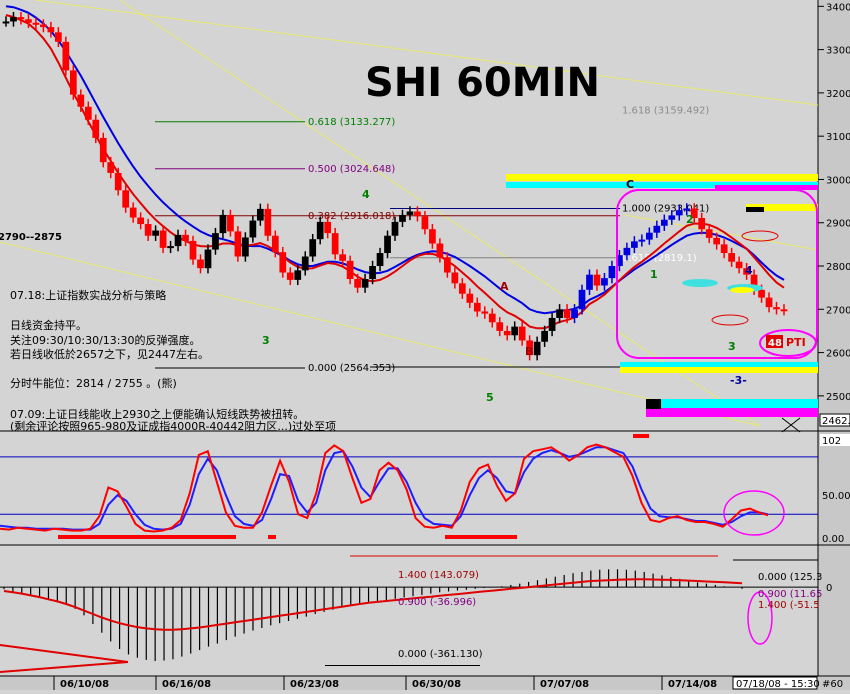  Describe the element at coordinates (834, 345) in the screenshot. I see `y-axis-strip` at that location.